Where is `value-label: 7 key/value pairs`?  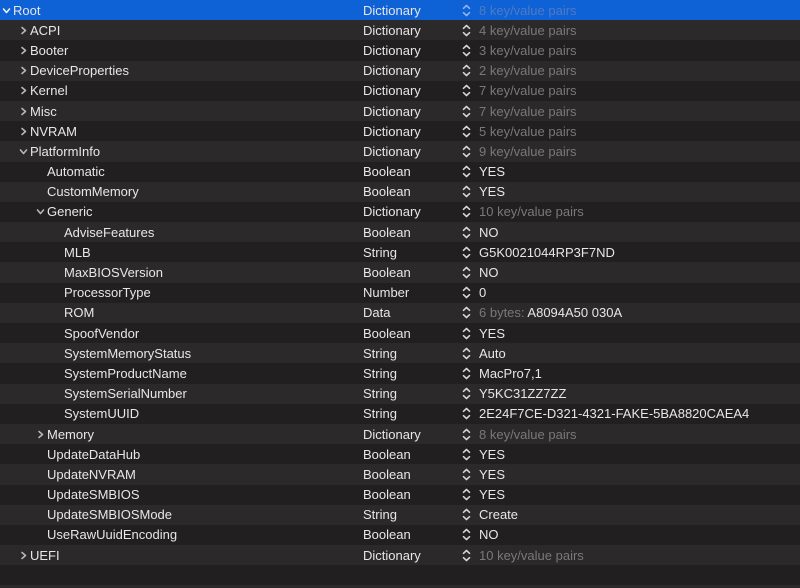 value-label: 7 key/value pairs is located at coordinates (638, 90).